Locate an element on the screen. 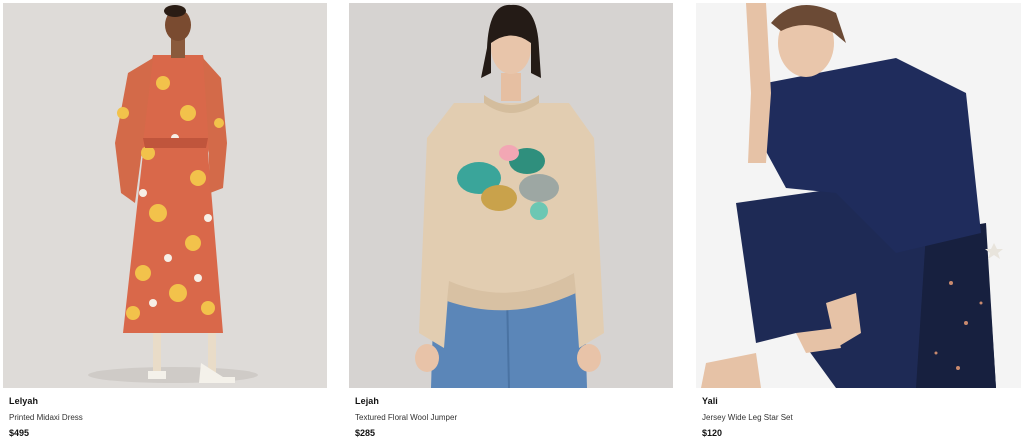  product-name: Lejah is located at coordinates (367, 401).